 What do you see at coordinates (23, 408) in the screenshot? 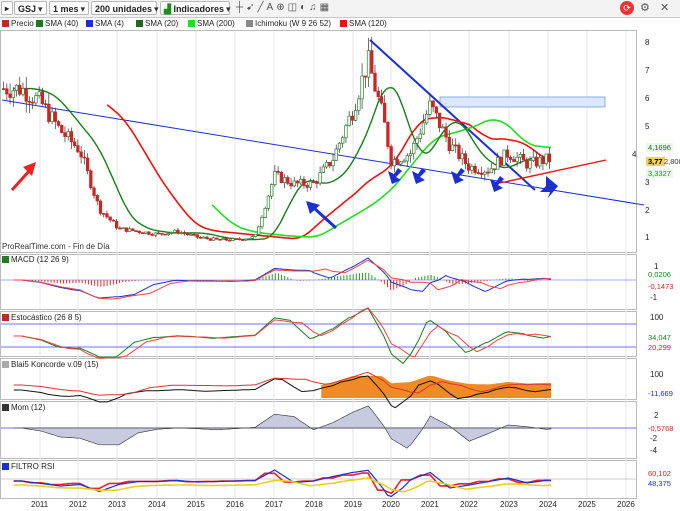
I see `mom-label: Mom (12)` at bounding box center [23, 408].